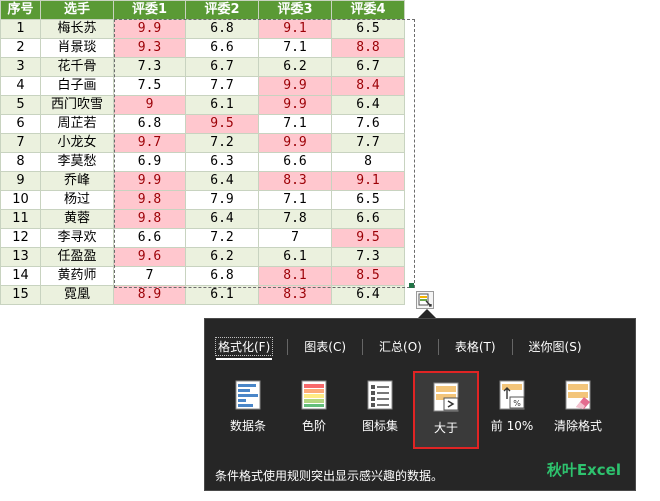  What do you see at coordinates (77, 143) in the screenshot?
I see `contestant-name-cell: 小龙女` at bounding box center [77, 143].